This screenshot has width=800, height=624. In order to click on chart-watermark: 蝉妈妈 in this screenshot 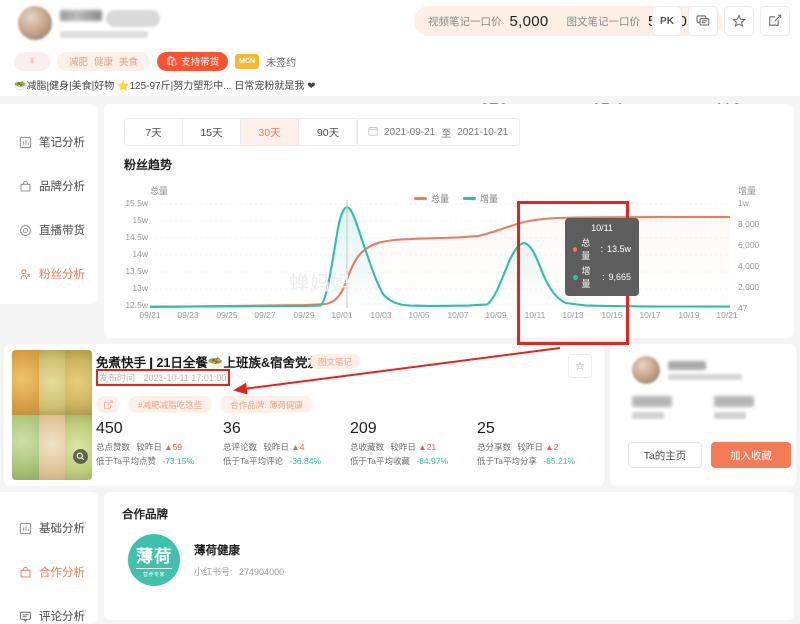, I will do `click(320, 284)`.